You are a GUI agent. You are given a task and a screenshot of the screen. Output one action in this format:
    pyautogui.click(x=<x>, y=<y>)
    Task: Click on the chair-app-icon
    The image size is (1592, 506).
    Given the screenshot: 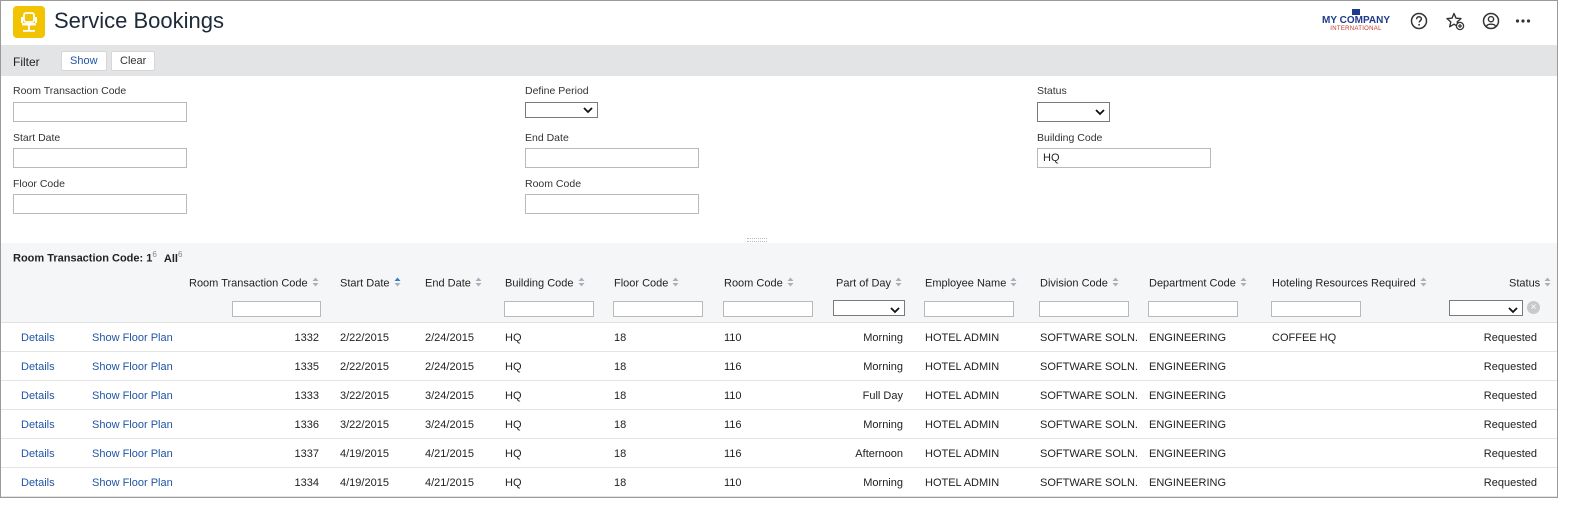 What is the action you would take?
    pyautogui.click(x=29, y=22)
    